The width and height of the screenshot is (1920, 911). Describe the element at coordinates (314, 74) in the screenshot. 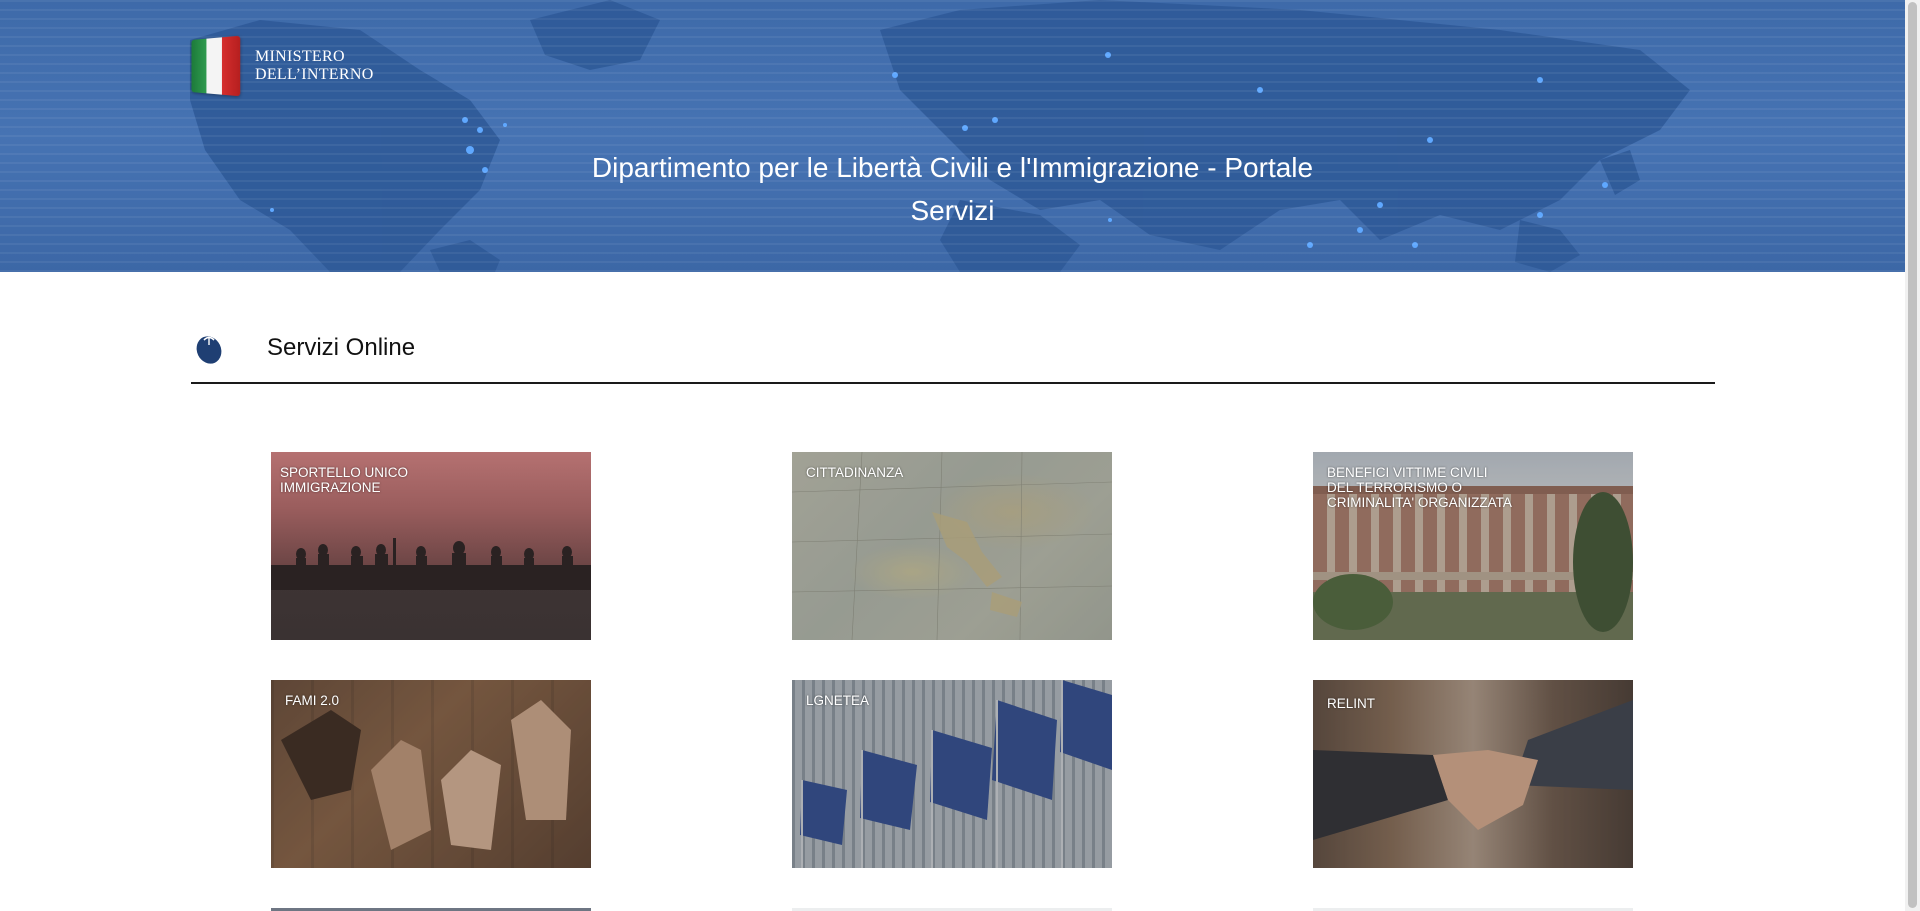

I see `logo-line-2: DELL’INTERNO` at that location.